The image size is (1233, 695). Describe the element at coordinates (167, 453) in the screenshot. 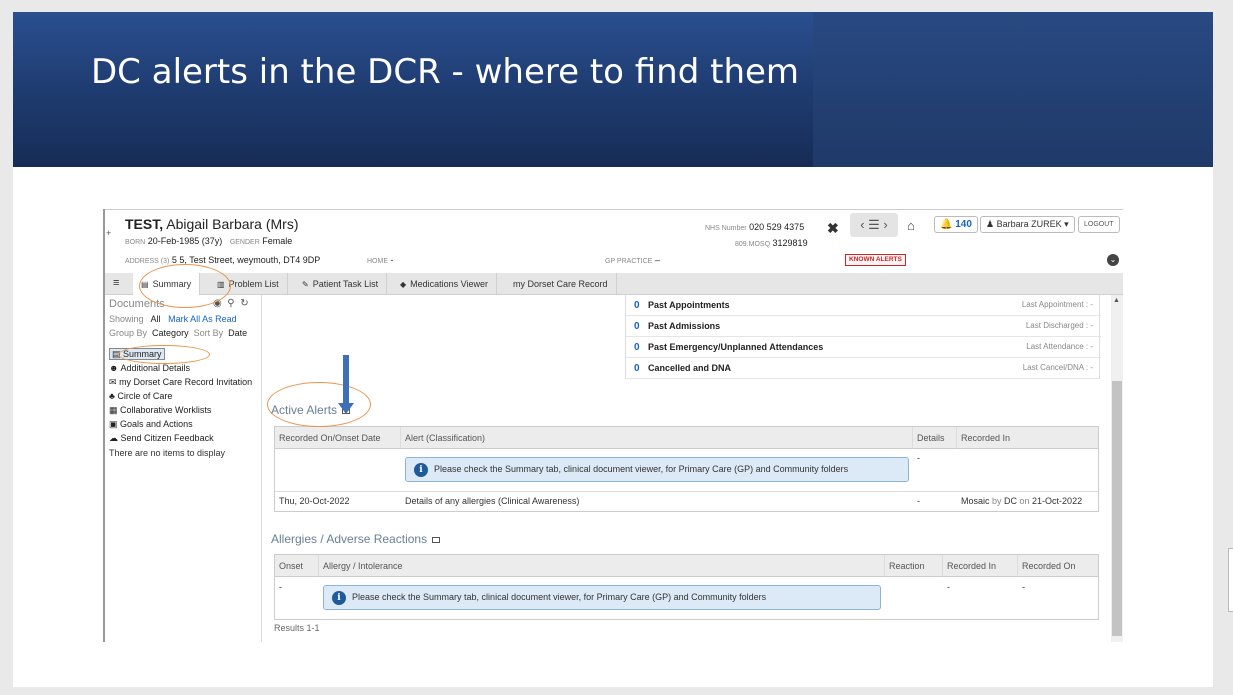

I see `empty-message: There are no items to display` at that location.